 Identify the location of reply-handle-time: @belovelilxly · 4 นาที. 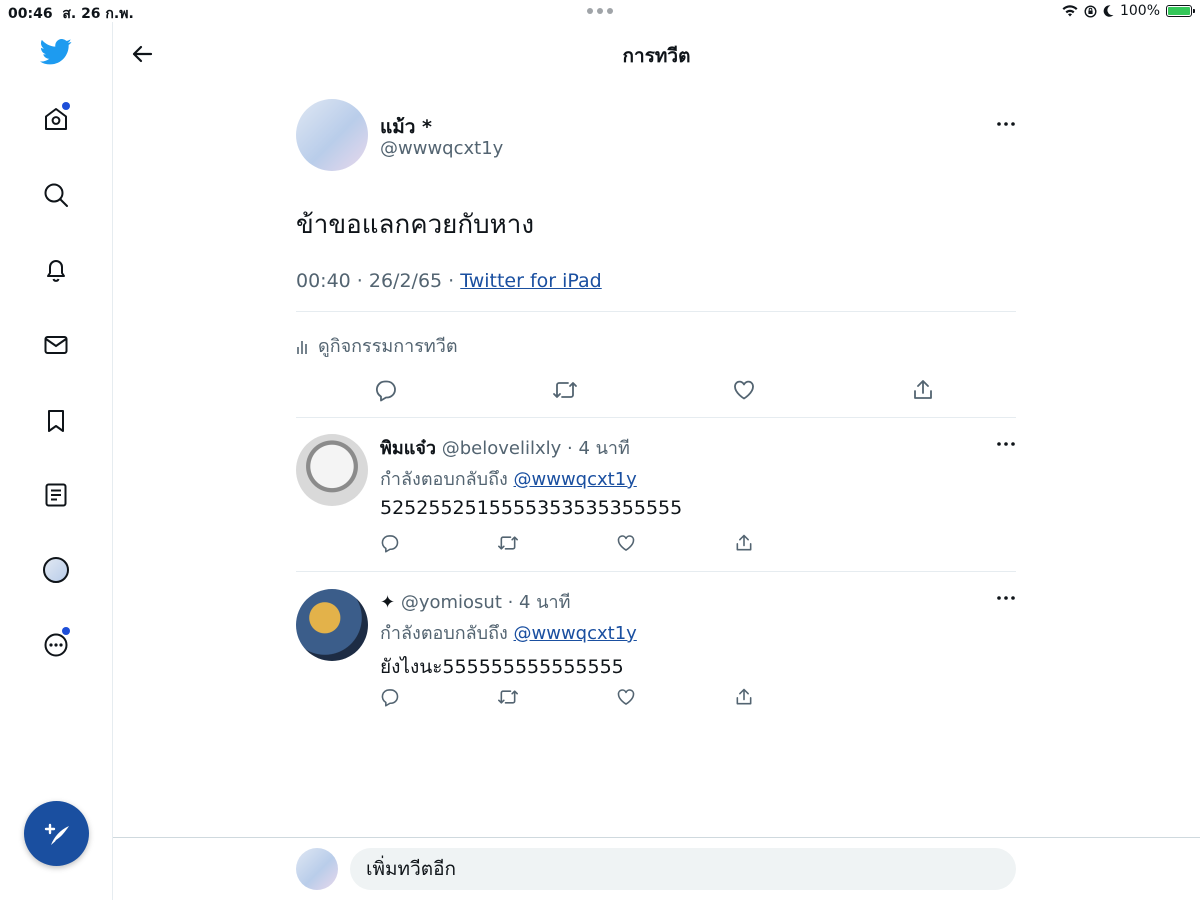
(535, 448).